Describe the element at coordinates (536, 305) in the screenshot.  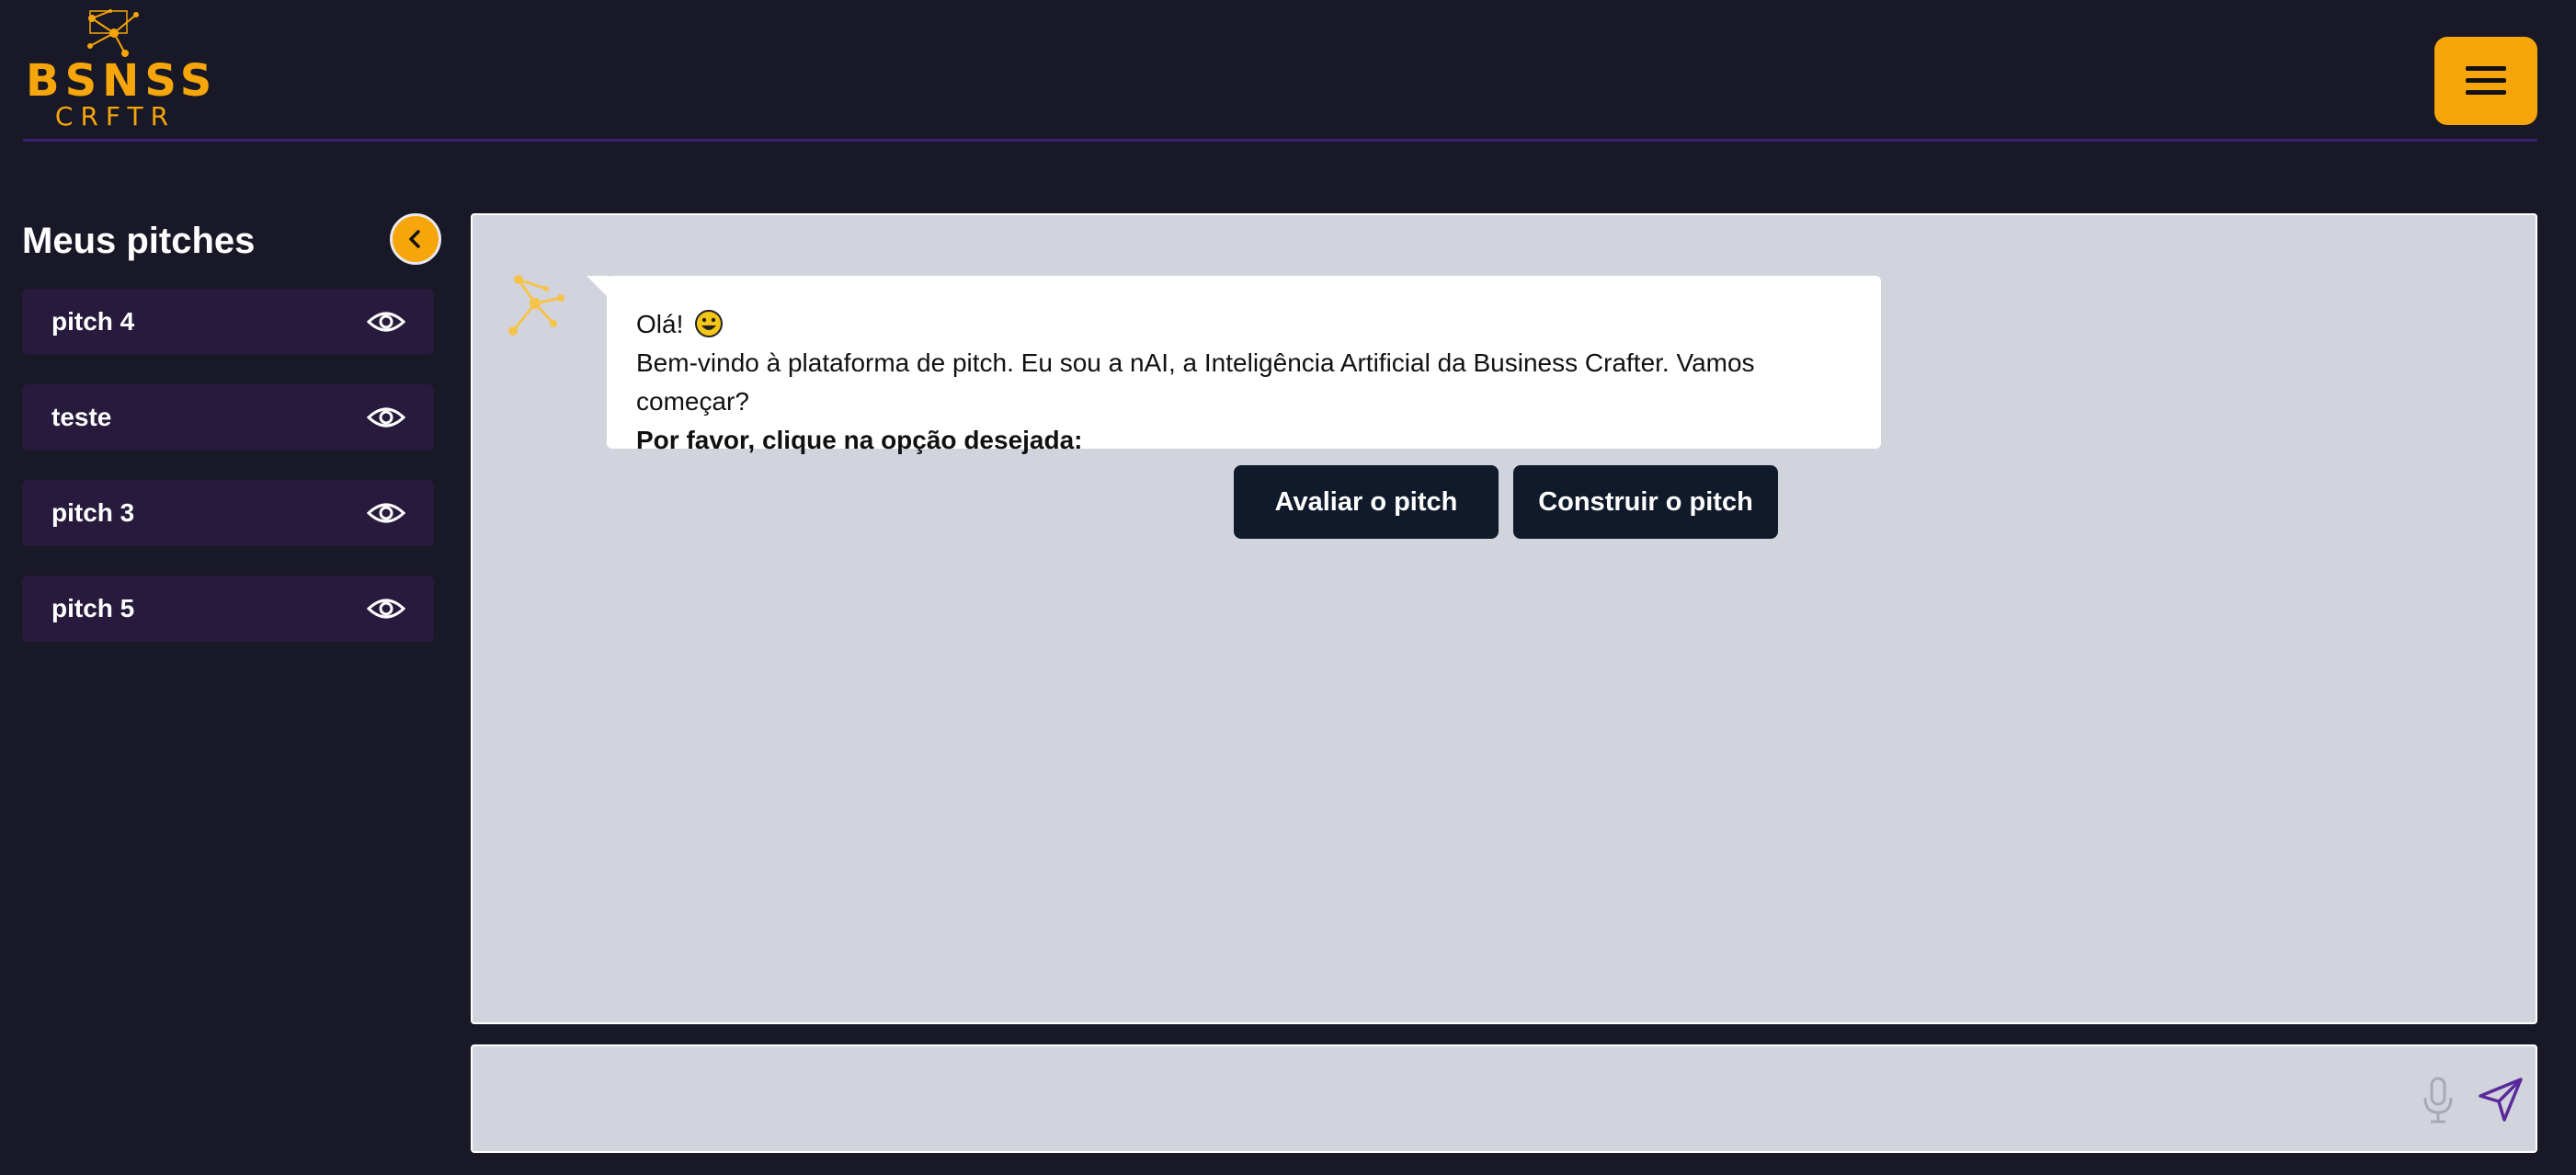
I see `bot-avatar-icon` at that location.